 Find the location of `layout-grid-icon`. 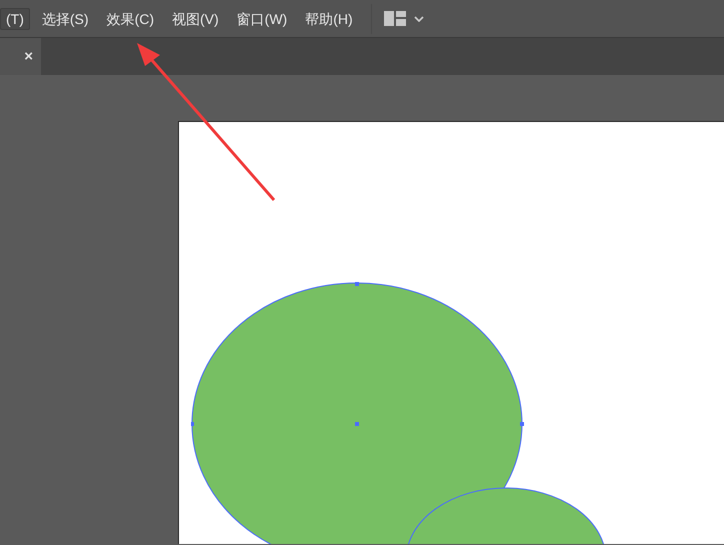

layout-grid-icon is located at coordinates (395, 18).